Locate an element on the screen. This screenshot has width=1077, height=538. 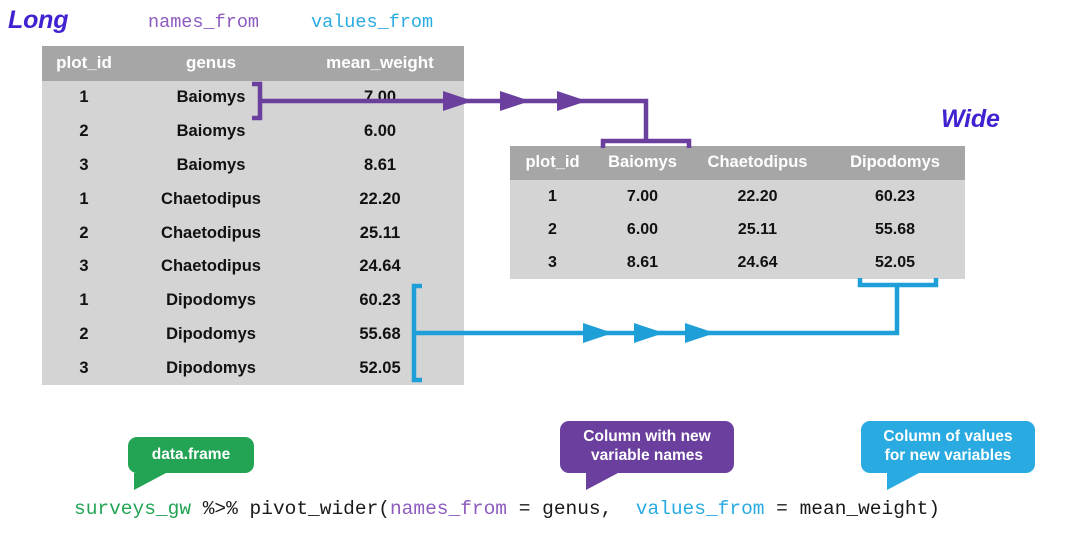
column-header-genus: genus is located at coordinates (211, 63).